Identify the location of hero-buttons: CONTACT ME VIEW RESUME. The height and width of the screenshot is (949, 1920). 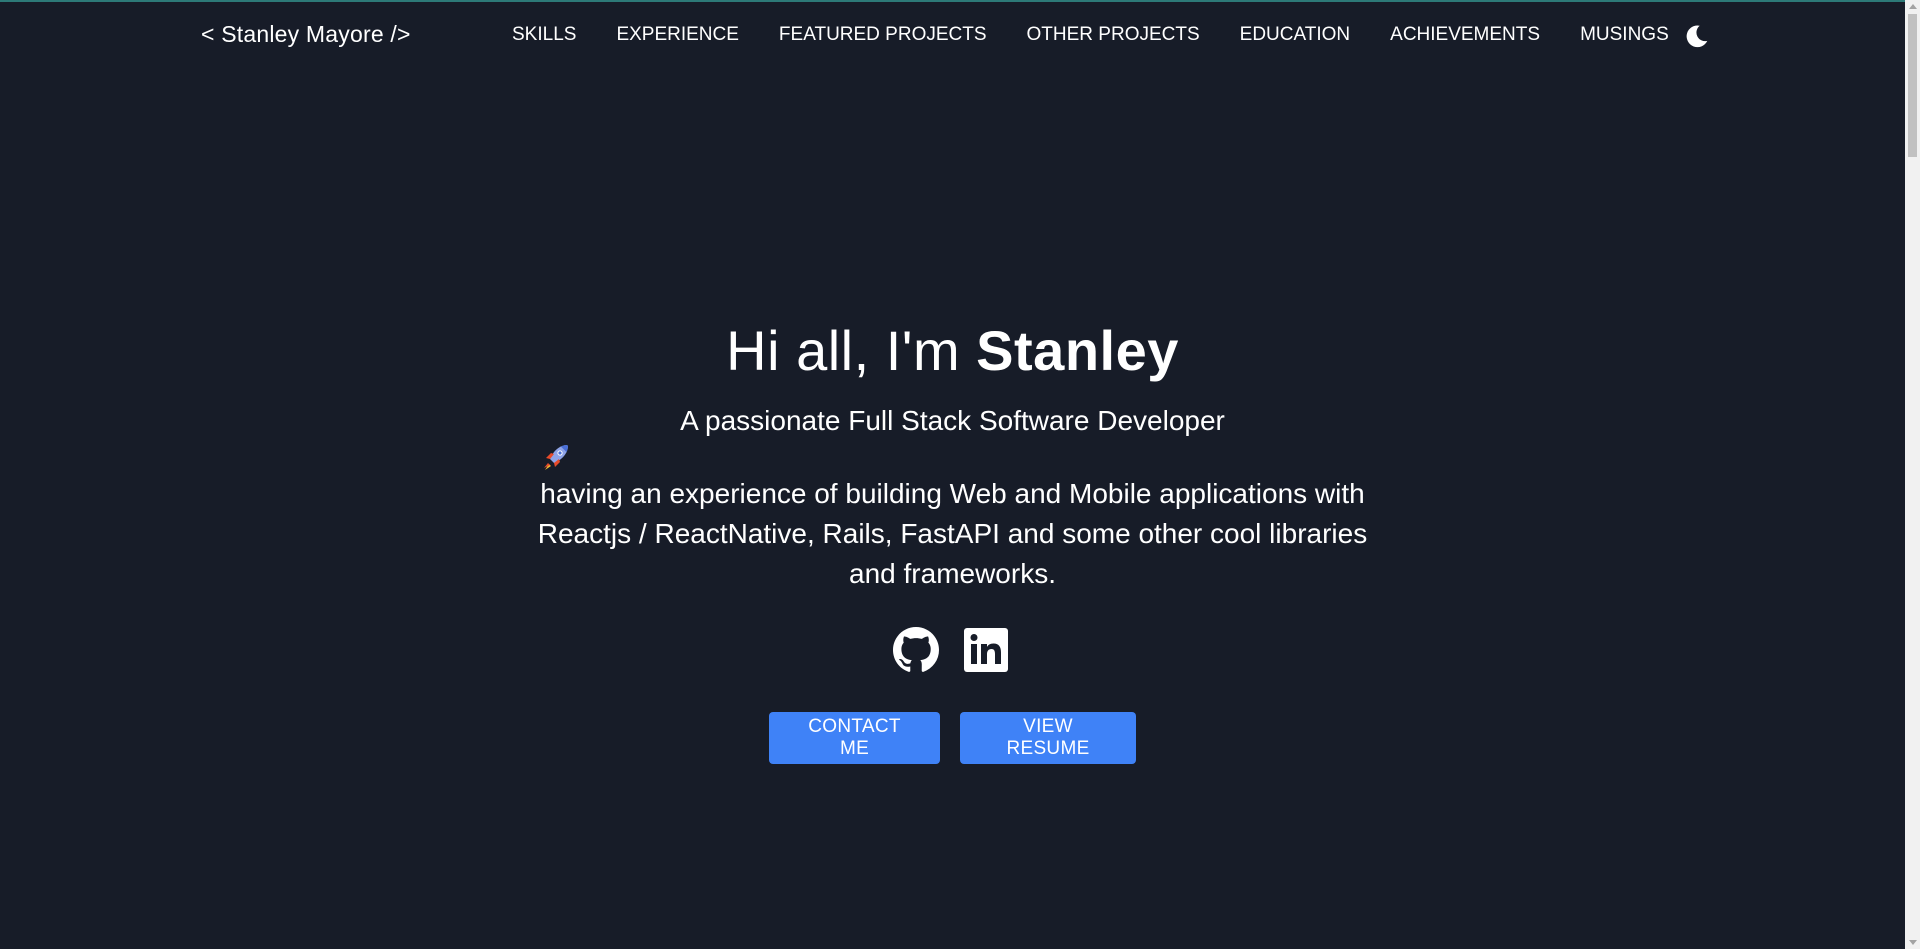
(952, 738).